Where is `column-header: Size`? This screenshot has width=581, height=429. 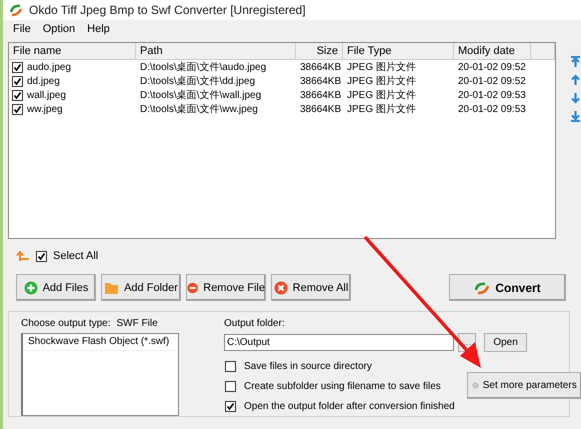 column-header: Size is located at coordinates (319, 51).